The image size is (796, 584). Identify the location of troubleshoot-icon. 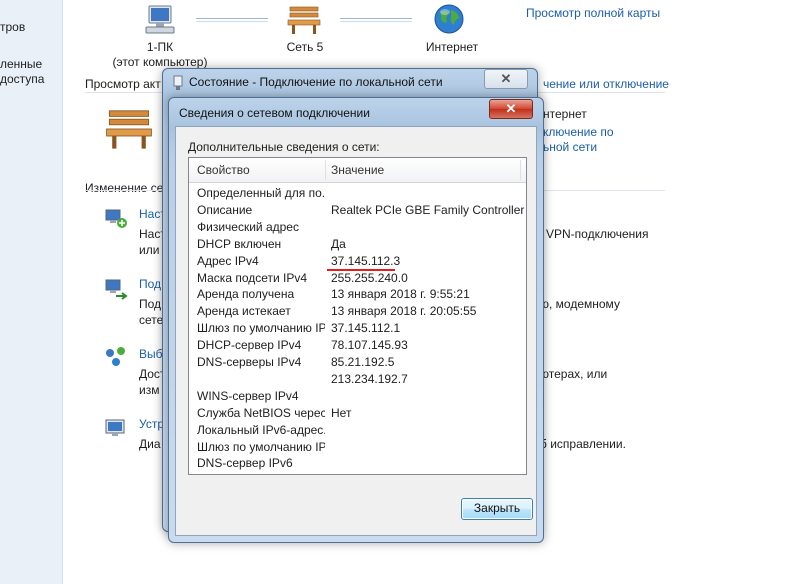
(116, 430).